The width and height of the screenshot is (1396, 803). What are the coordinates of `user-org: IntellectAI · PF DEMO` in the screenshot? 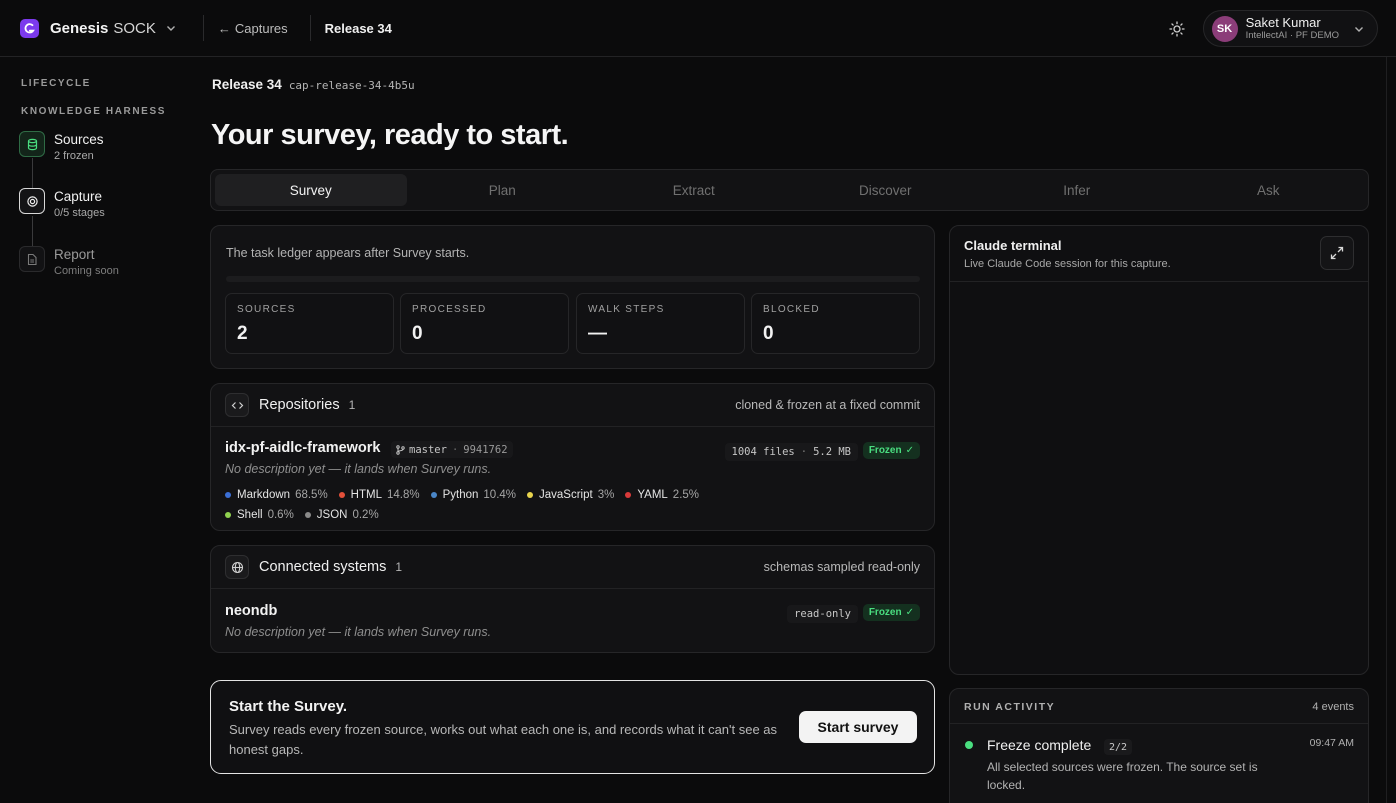 It's located at (1292, 35).